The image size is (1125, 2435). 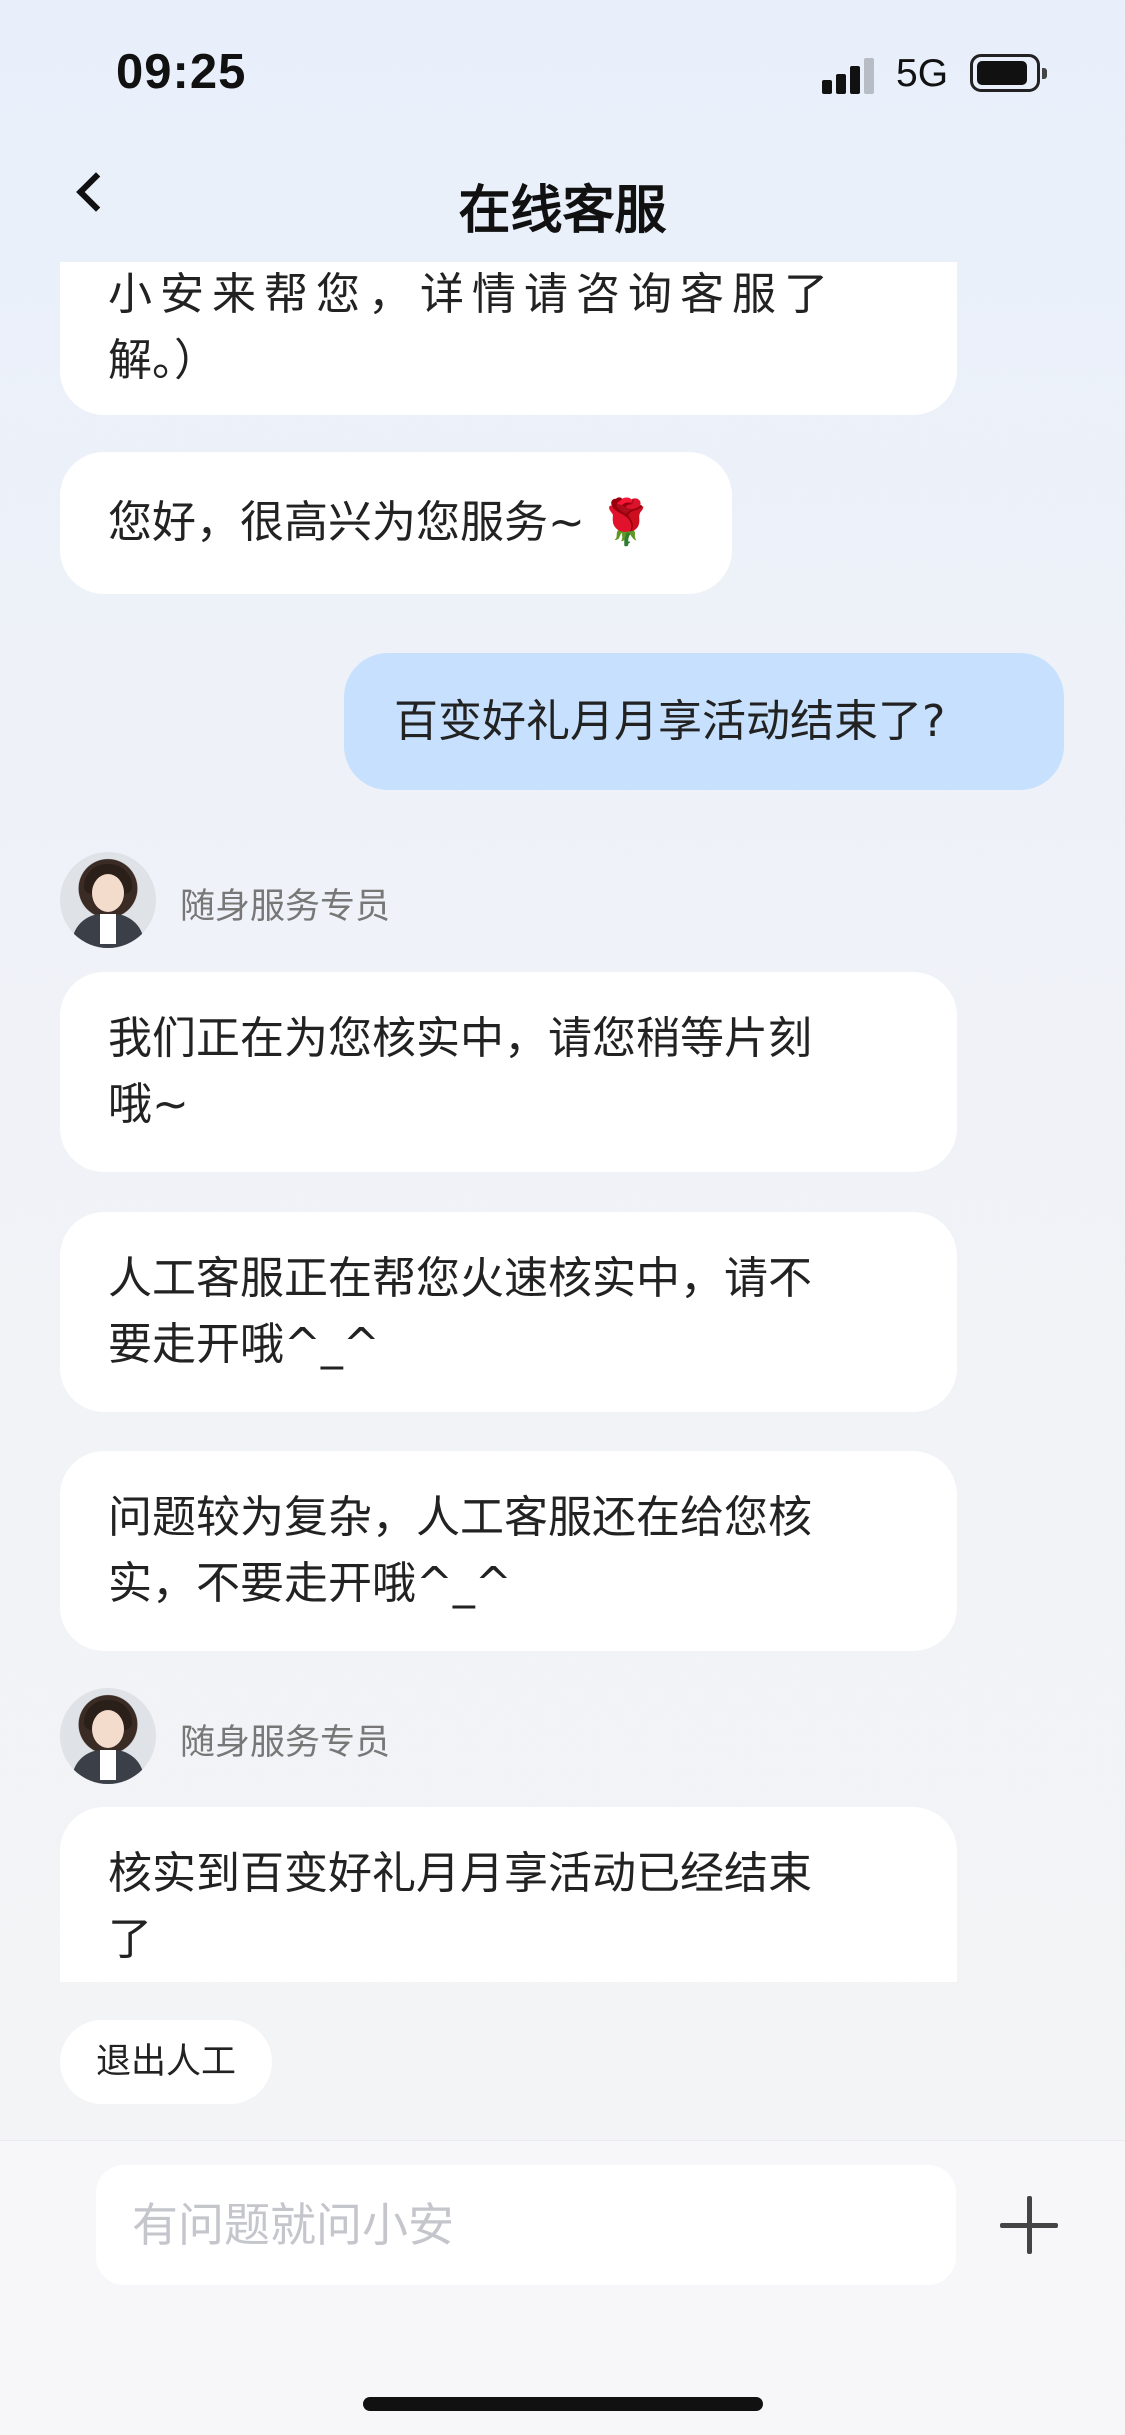 I want to click on user-message-bubble: 百变好礼月月享活动结束了?, so click(x=704, y=721).